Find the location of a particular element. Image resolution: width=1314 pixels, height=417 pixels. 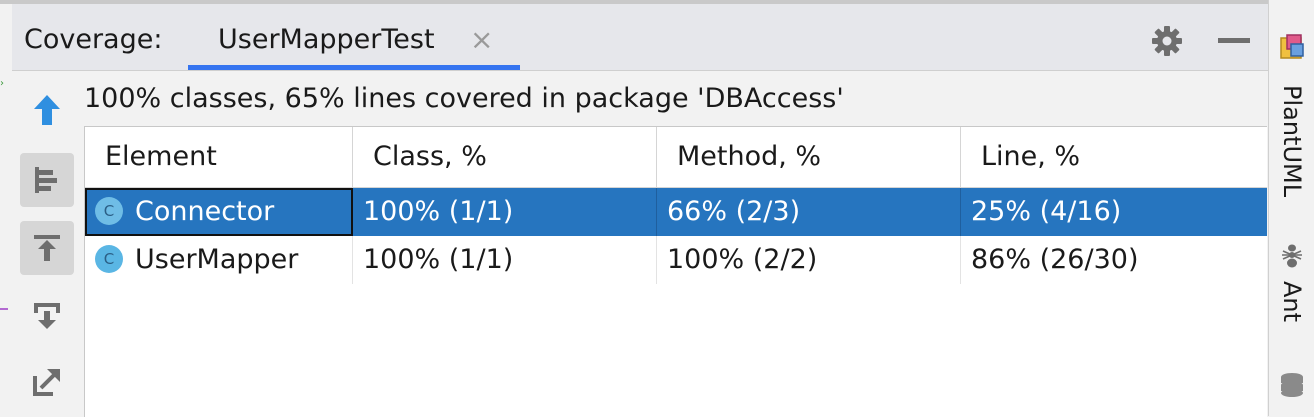

close-icon: × is located at coordinates (481, 40).